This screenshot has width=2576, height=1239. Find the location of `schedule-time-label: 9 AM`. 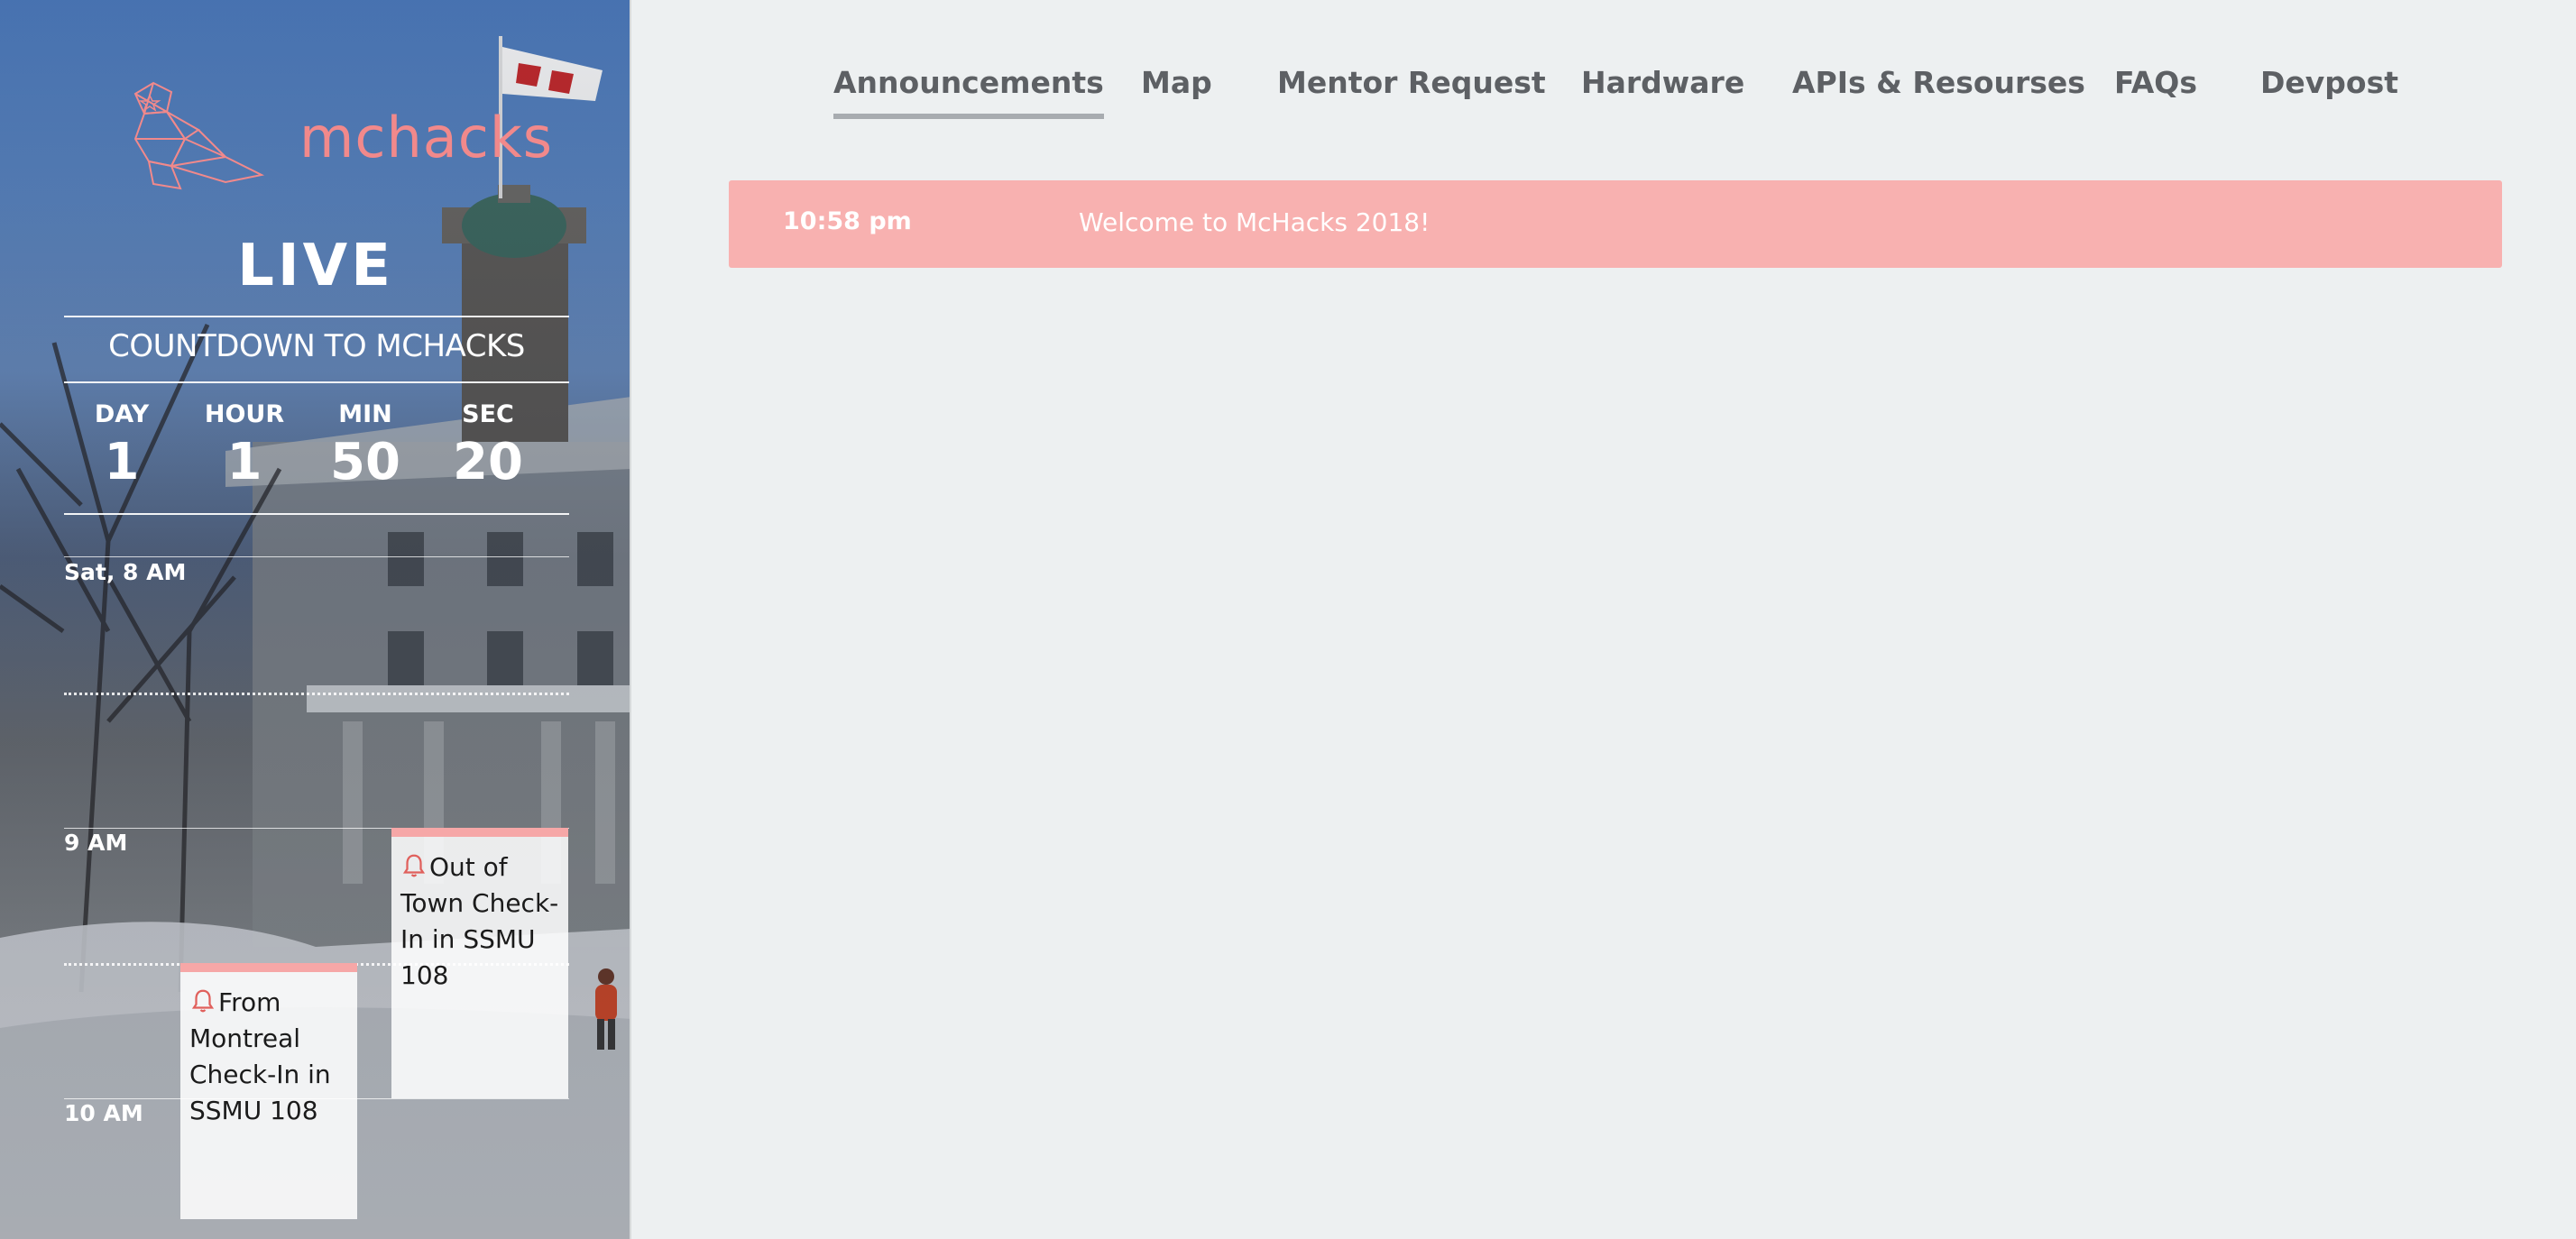

schedule-time-label: 9 AM is located at coordinates (96, 843).